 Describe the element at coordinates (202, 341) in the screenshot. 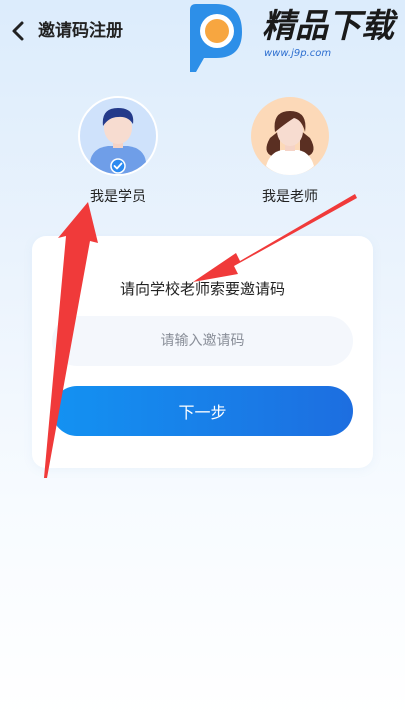

I see `invite-code-input` at that location.